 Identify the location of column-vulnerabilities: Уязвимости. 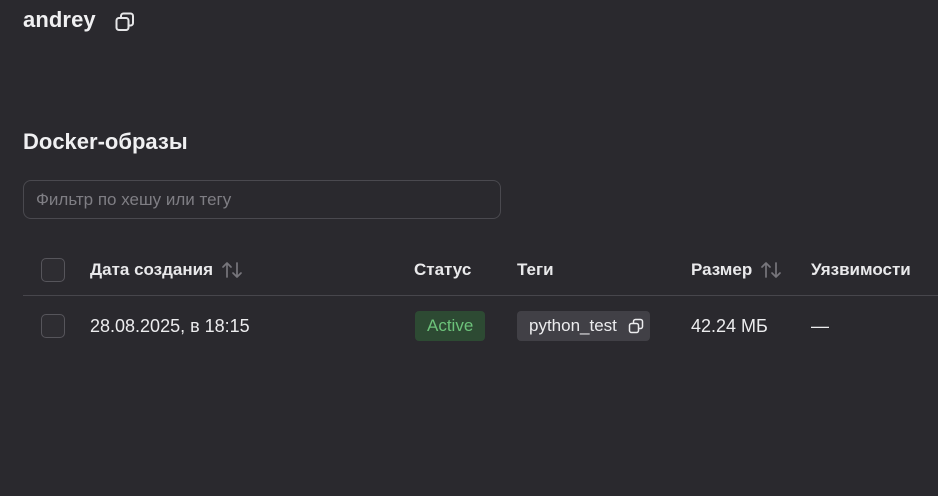
(861, 270).